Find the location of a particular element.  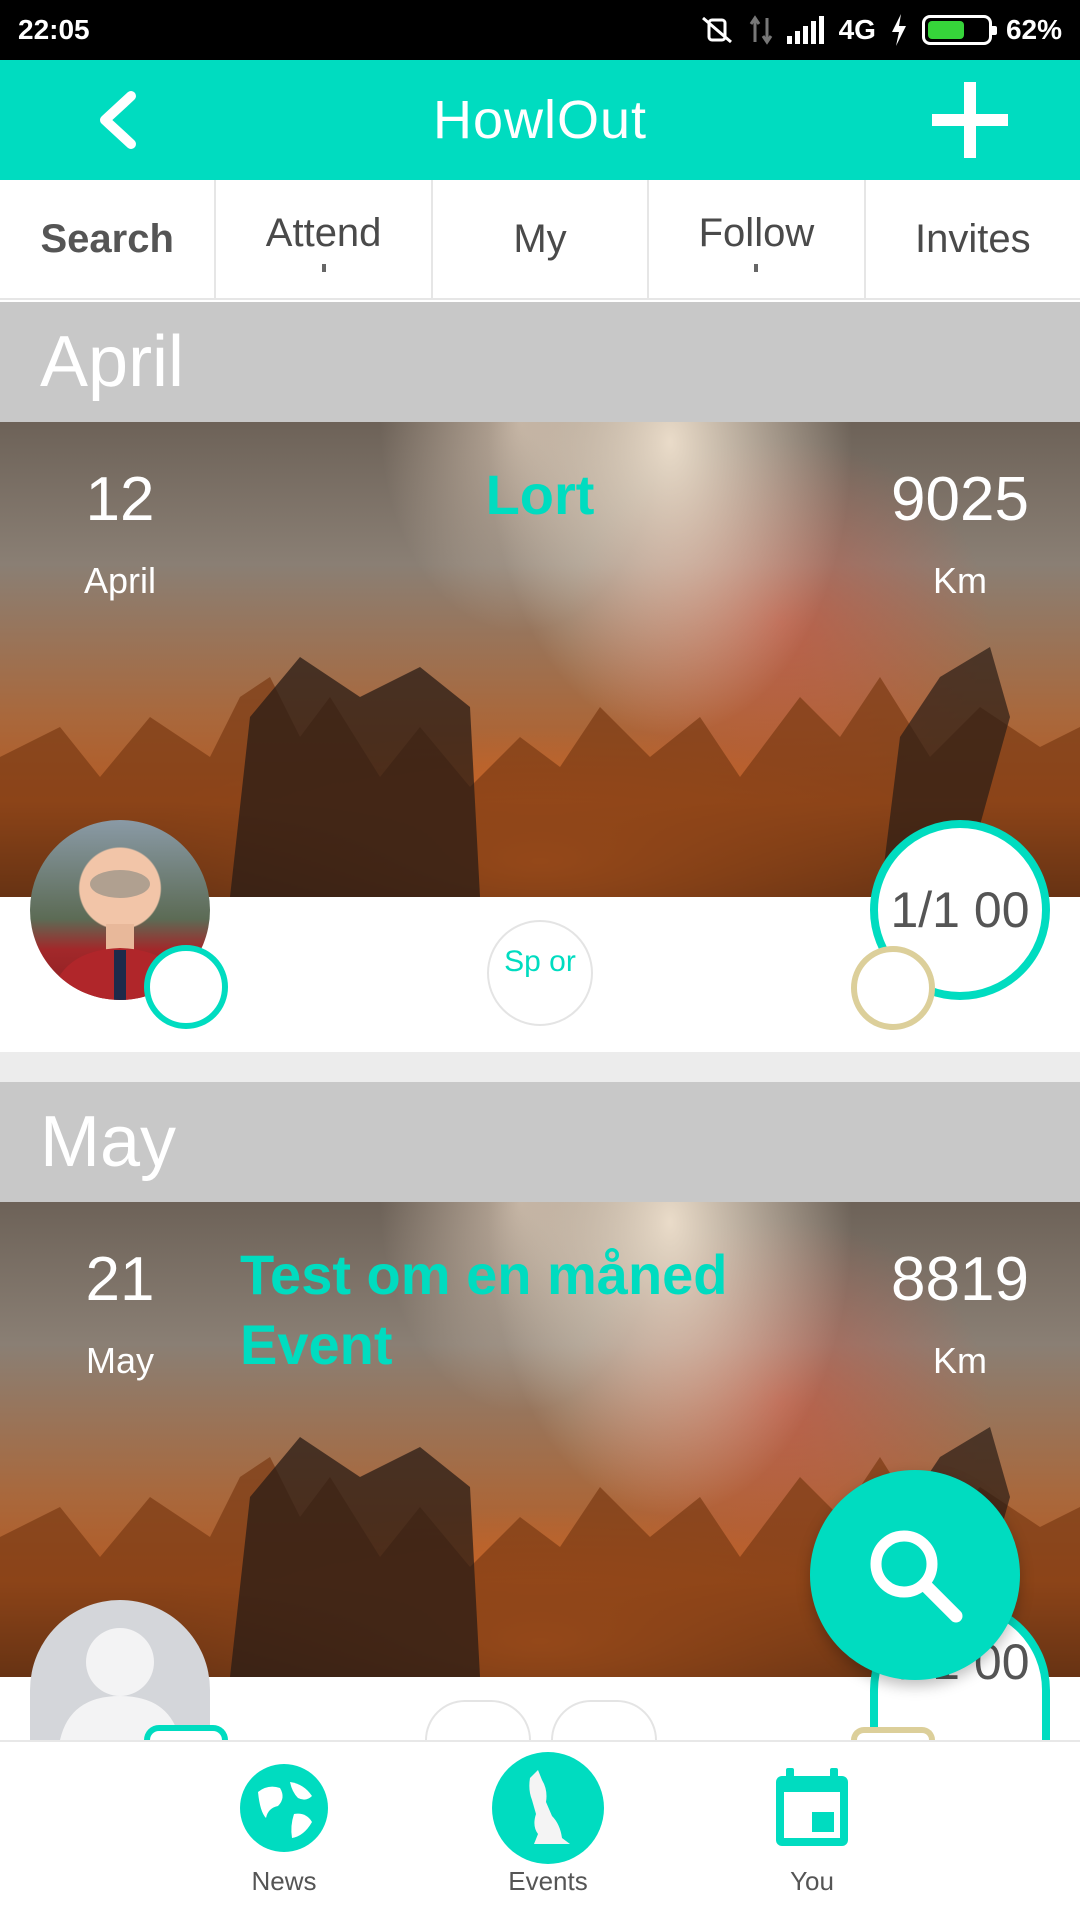

wolf-icon is located at coordinates (548, 1808).